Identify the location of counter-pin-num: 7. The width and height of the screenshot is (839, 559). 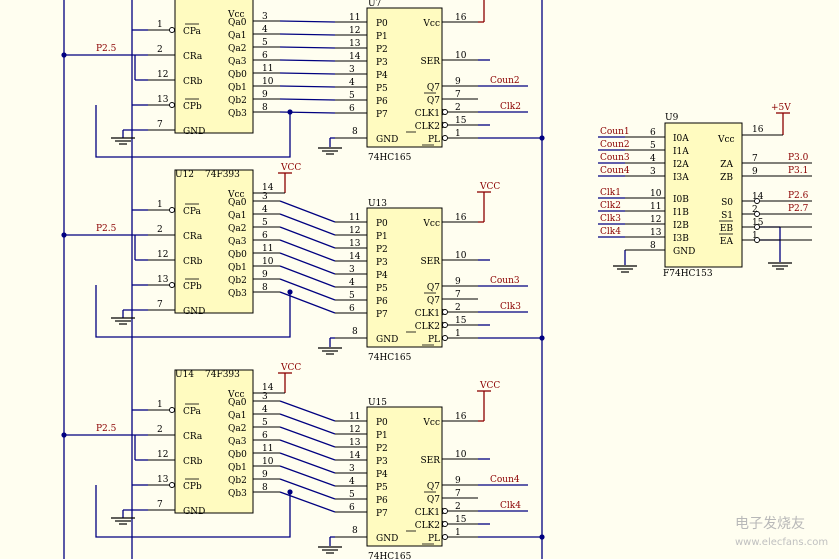
(160, 125).